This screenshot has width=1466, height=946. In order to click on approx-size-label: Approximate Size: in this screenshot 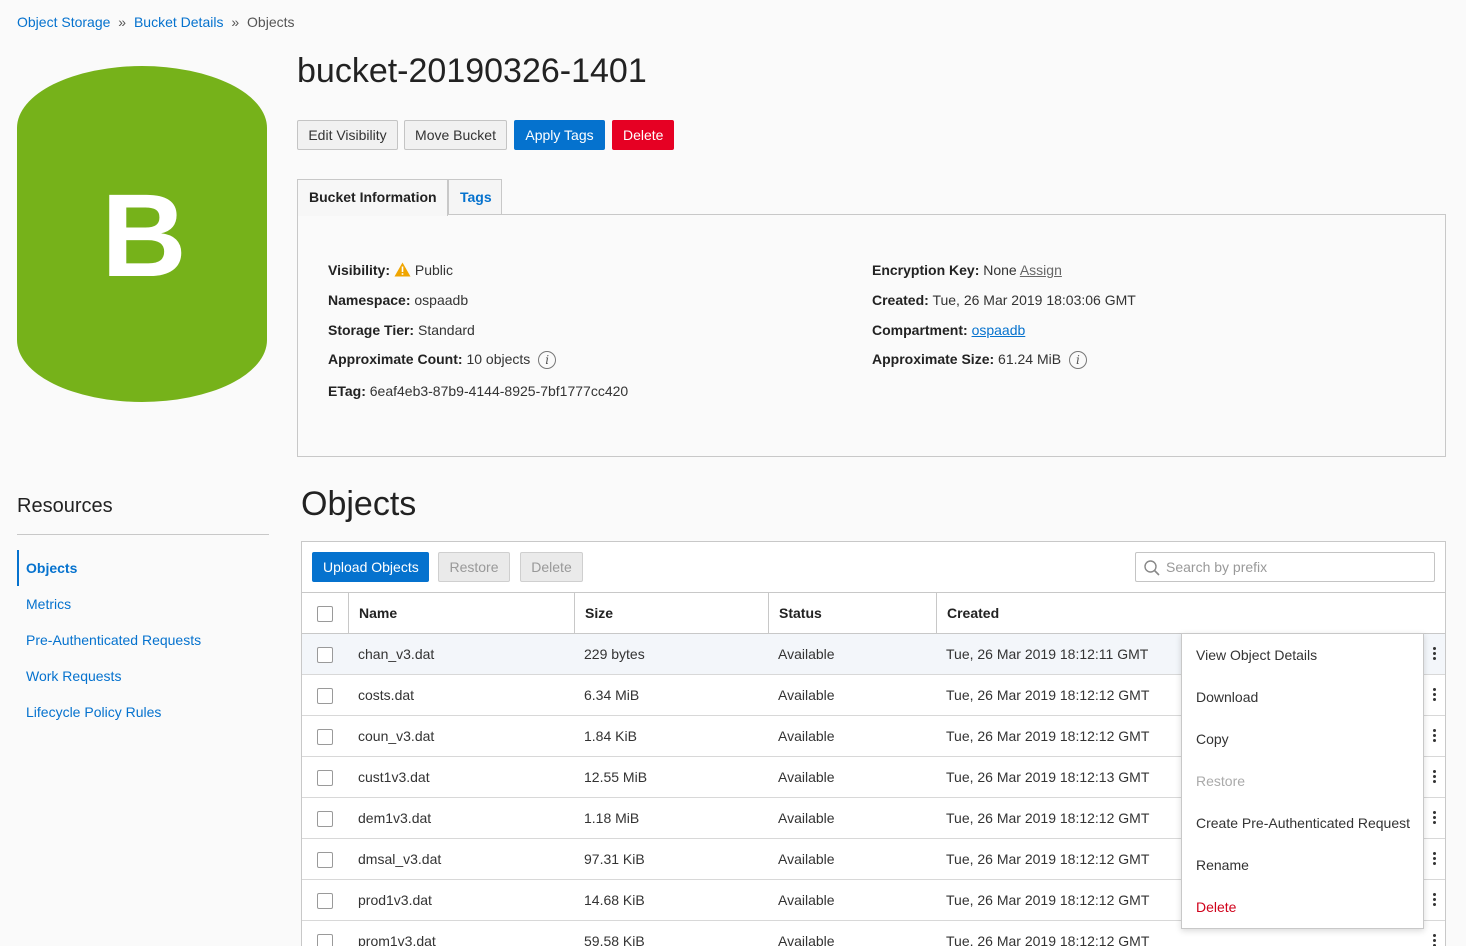, I will do `click(933, 359)`.